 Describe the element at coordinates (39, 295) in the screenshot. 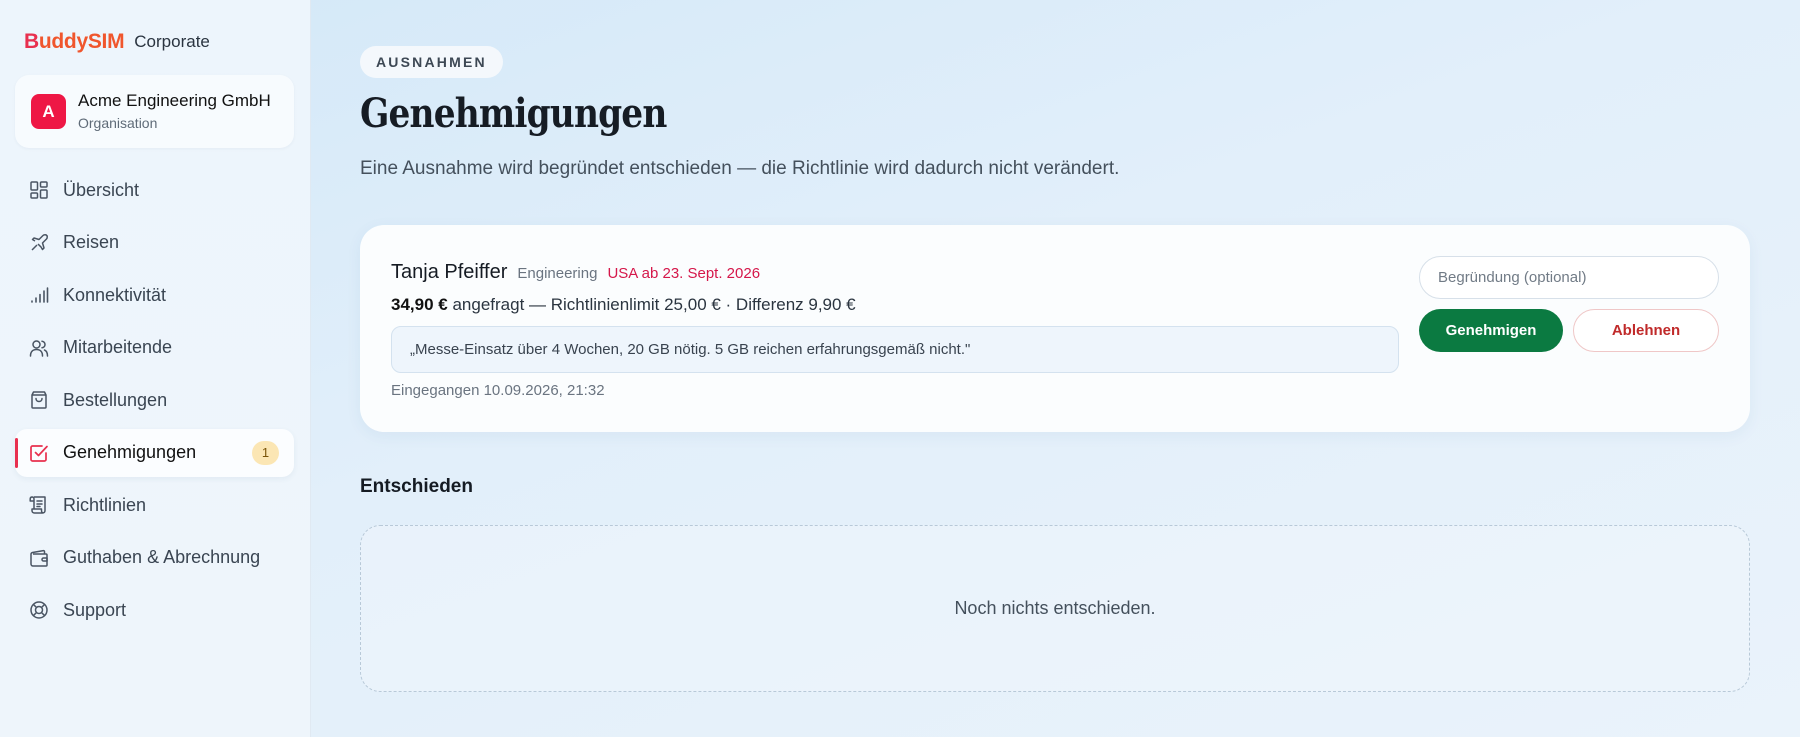

I see `signal-icon` at that location.